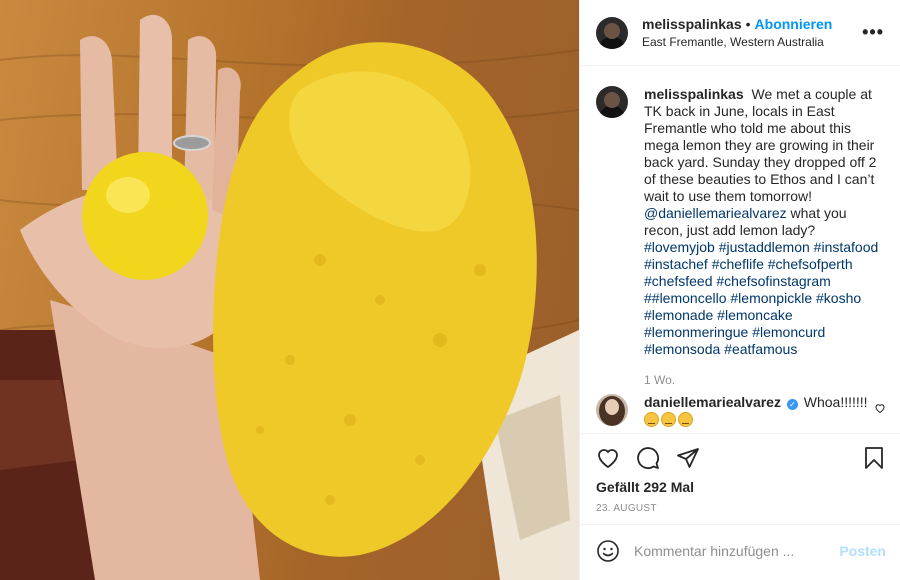 The height and width of the screenshot is (580, 900). I want to click on post-comment-button: Posten, so click(862, 551).